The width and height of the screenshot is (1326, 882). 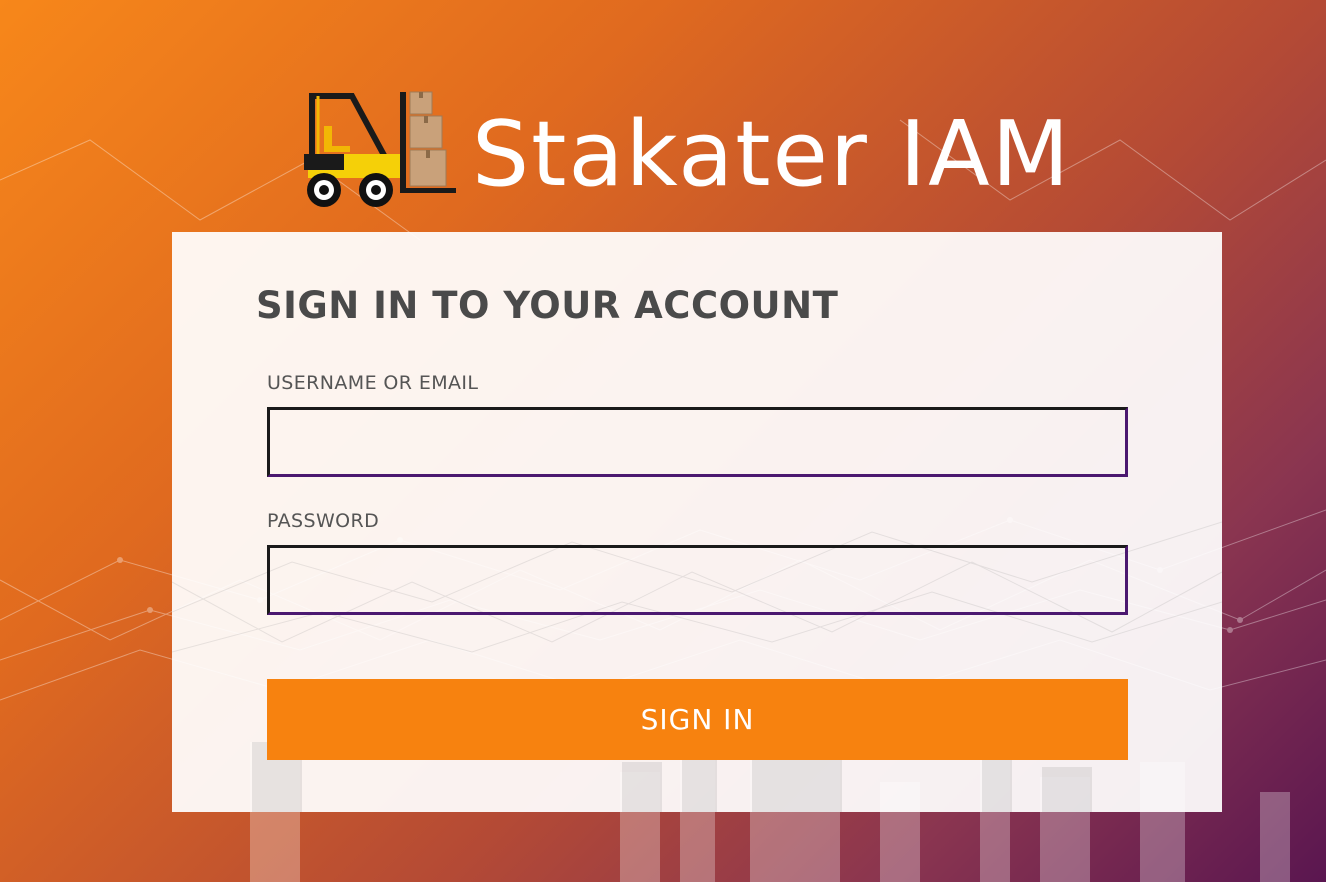 What do you see at coordinates (697, 719) in the screenshot?
I see `sign-in-button: SIGN IN` at bounding box center [697, 719].